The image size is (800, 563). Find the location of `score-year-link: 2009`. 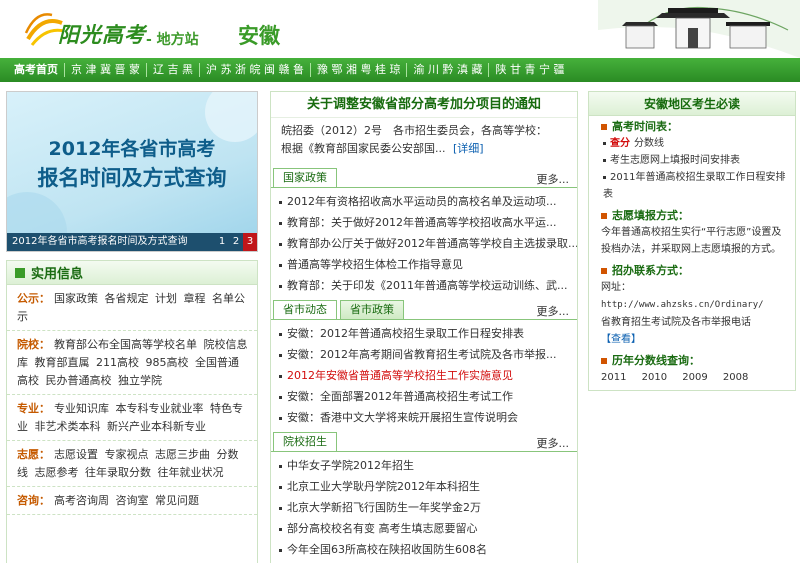

score-year-link: 2009 is located at coordinates (694, 377).